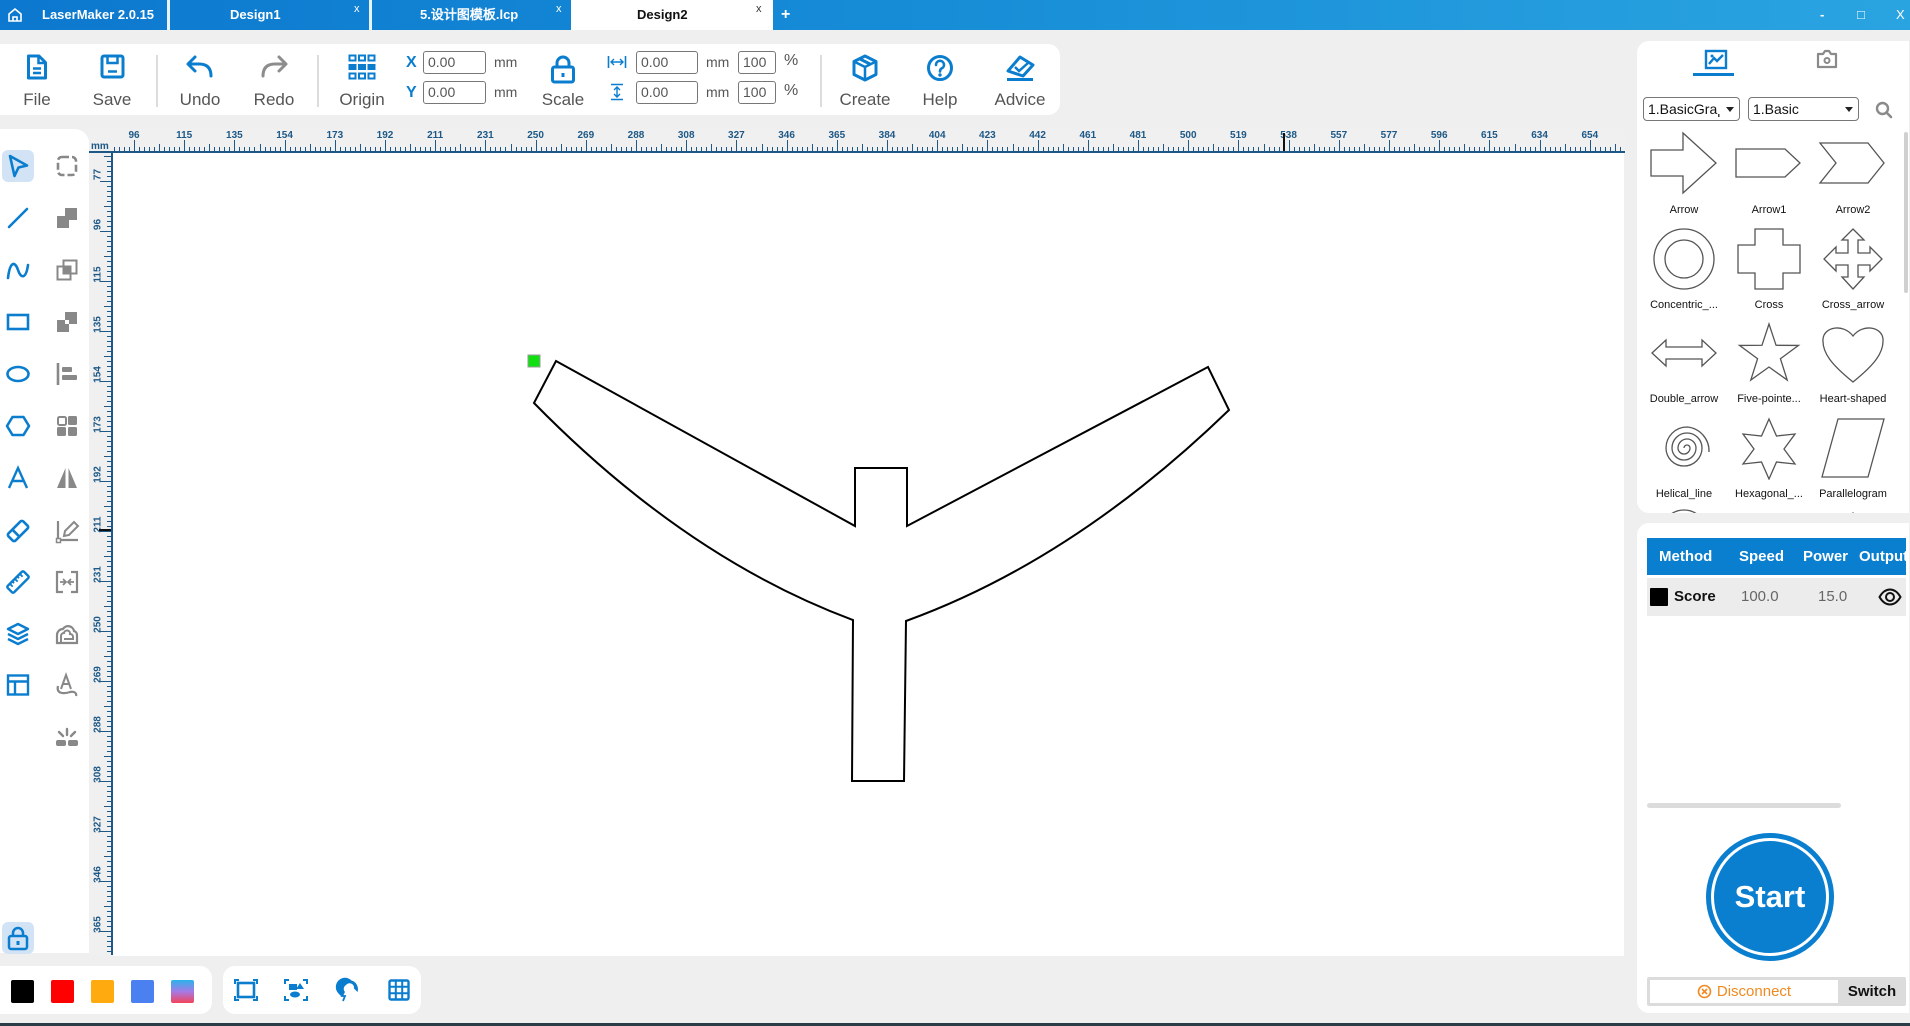  I want to click on redo-button: Redo, so click(274, 79).